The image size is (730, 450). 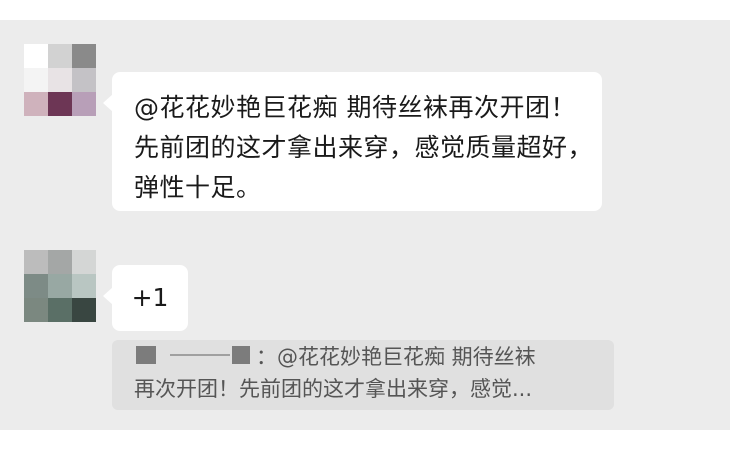 What do you see at coordinates (266, 357) in the screenshot?
I see `quote-prefix: ：` at bounding box center [266, 357].